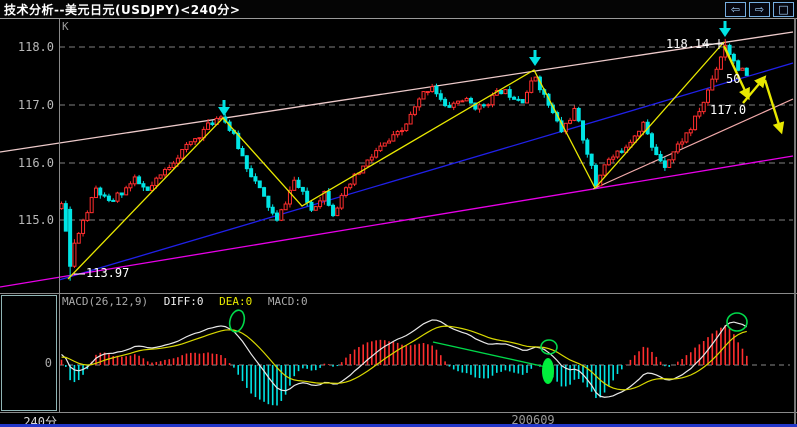 The height and width of the screenshot is (427, 797). Describe the element at coordinates (287, 301) in the screenshot. I see `macd-value-label: MACD:0` at that location.